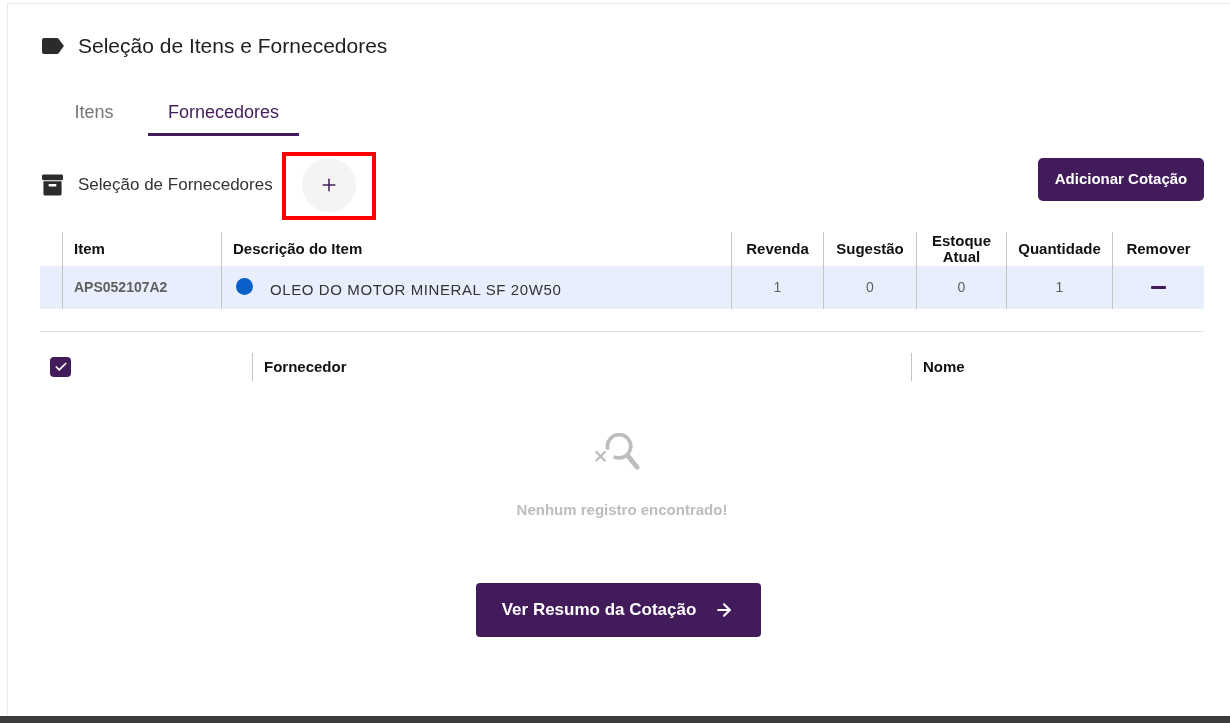 The image size is (1230, 723). I want to click on minus-icon, so click(1158, 287).